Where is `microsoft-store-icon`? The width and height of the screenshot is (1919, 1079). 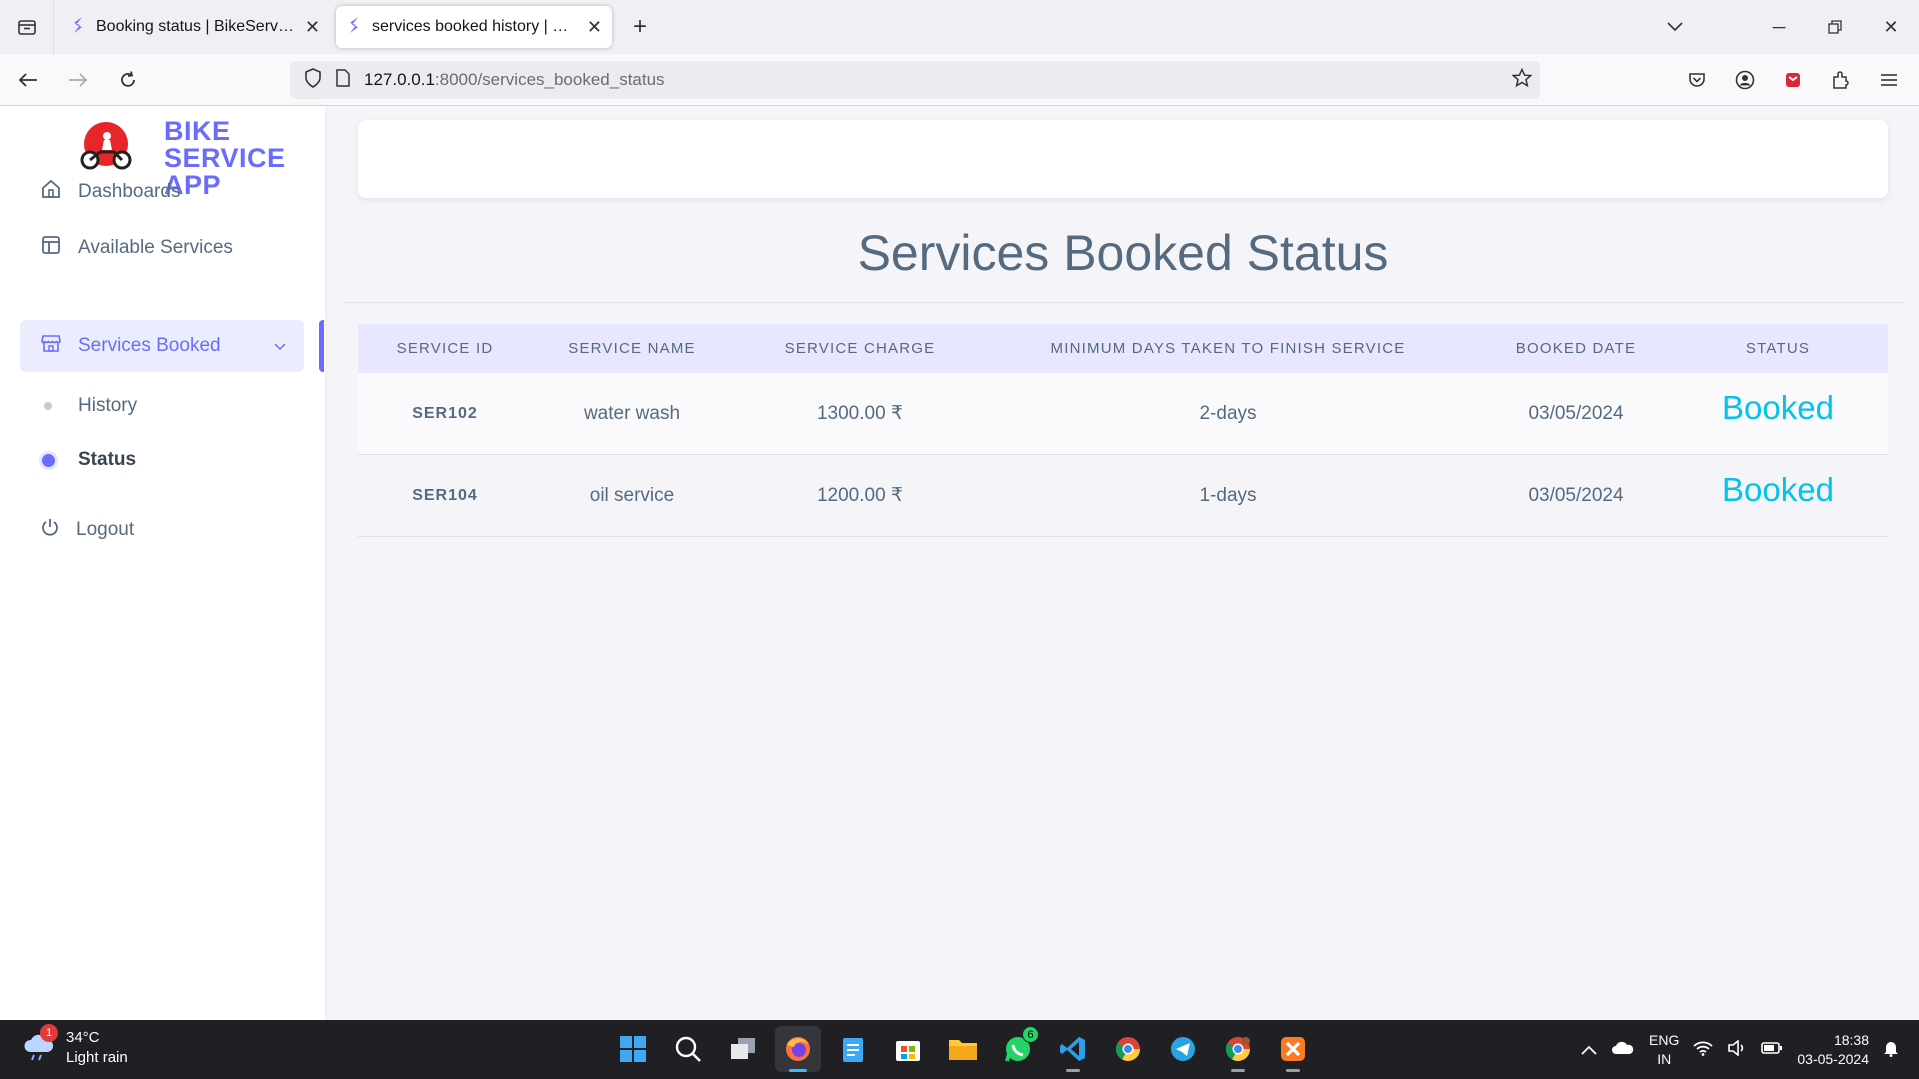 microsoft-store-icon is located at coordinates (908, 1049).